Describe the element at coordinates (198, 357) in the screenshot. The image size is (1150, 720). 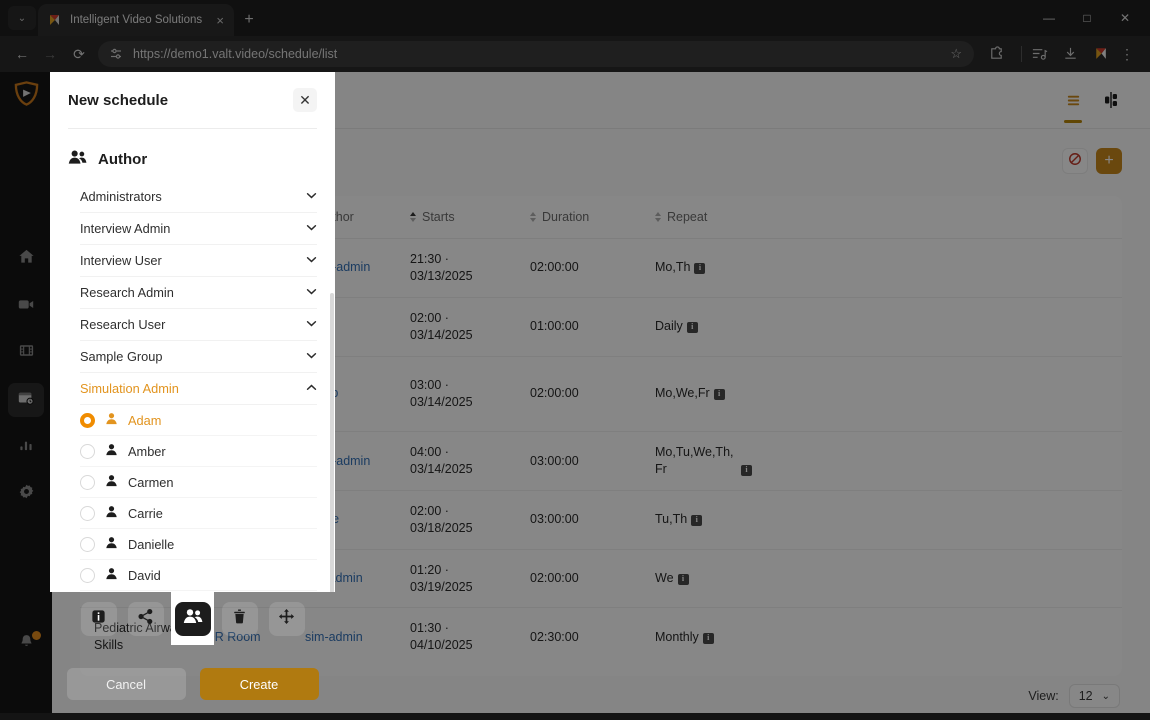
I see `group-row-sample-group: Sample Group` at that location.